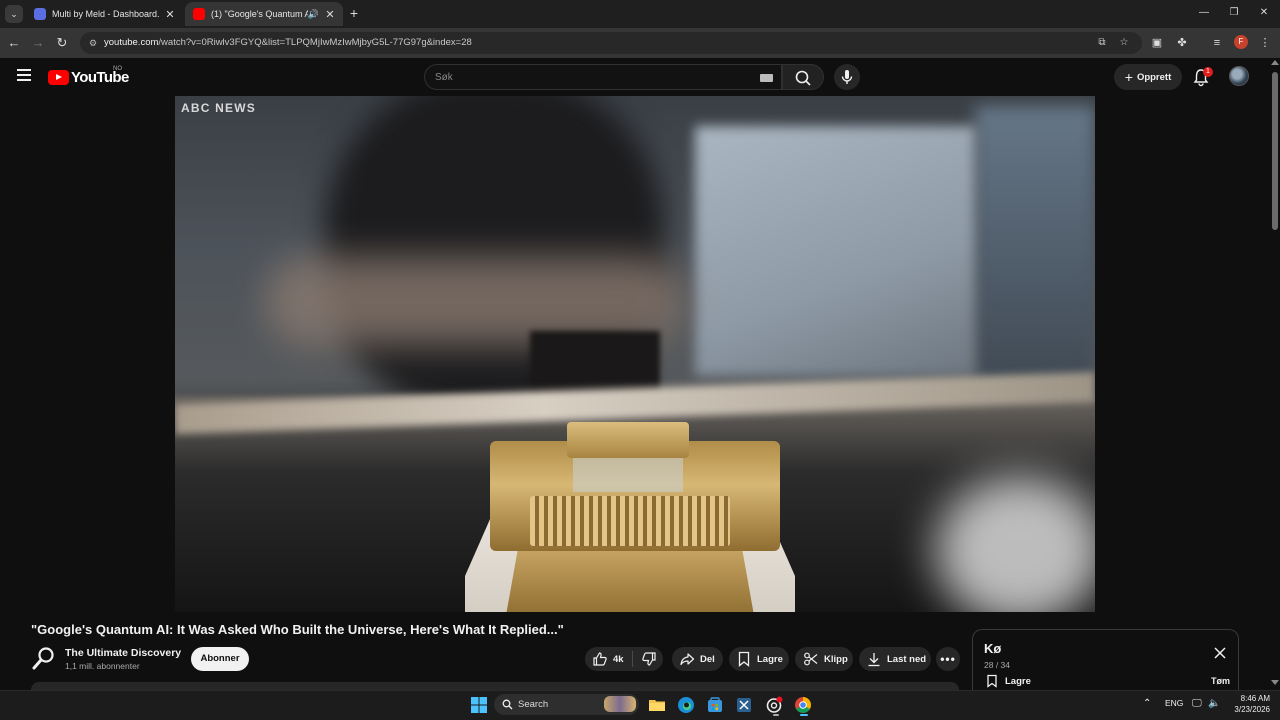 The image size is (1280, 720). What do you see at coordinates (1275, 62) in the screenshot?
I see `scroll-up-arrow-icon` at bounding box center [1275, 62].